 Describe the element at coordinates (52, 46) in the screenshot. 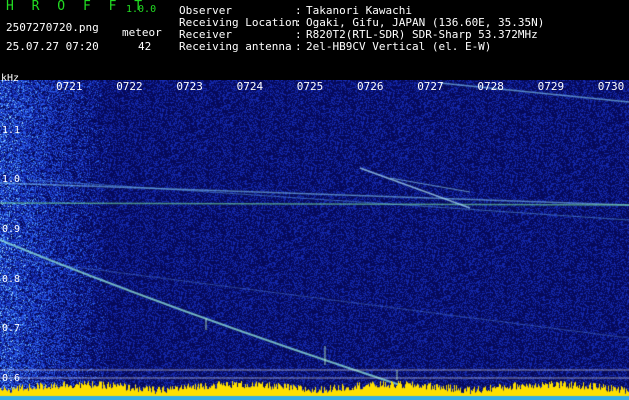

I see `date-time: 25.07.27 07:20` at that location.